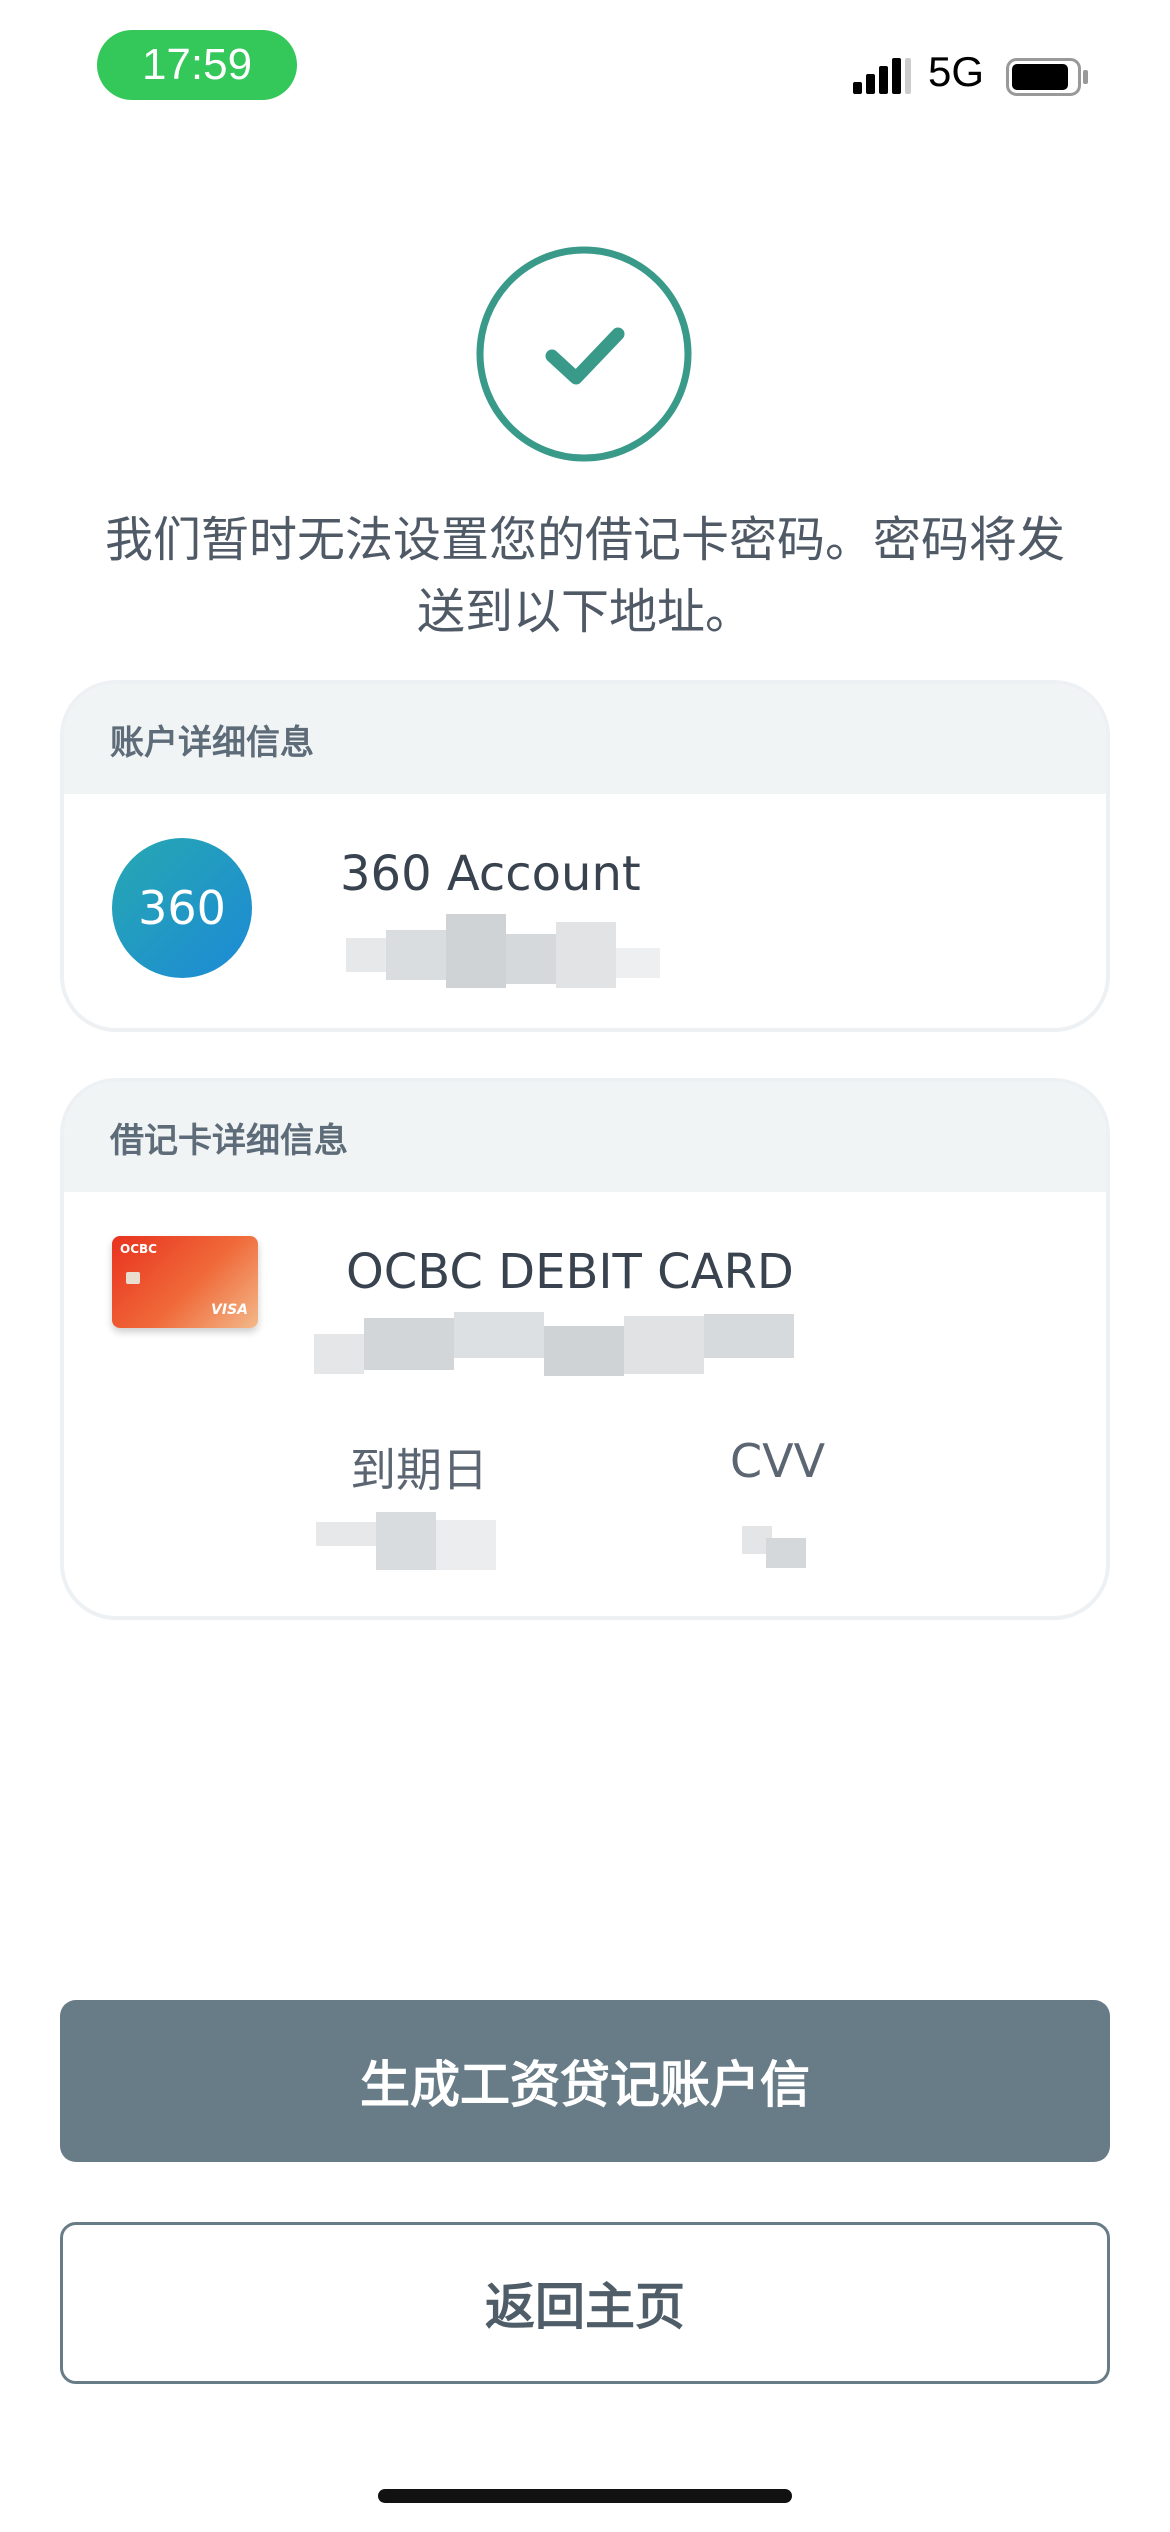 The height and width of the screenshot is (2532, 1170). What do you see at coordinates (585, 2303) in the screenshot?
I see `back-to-home-button: 返回主页` at bounding box center [585, 2303].